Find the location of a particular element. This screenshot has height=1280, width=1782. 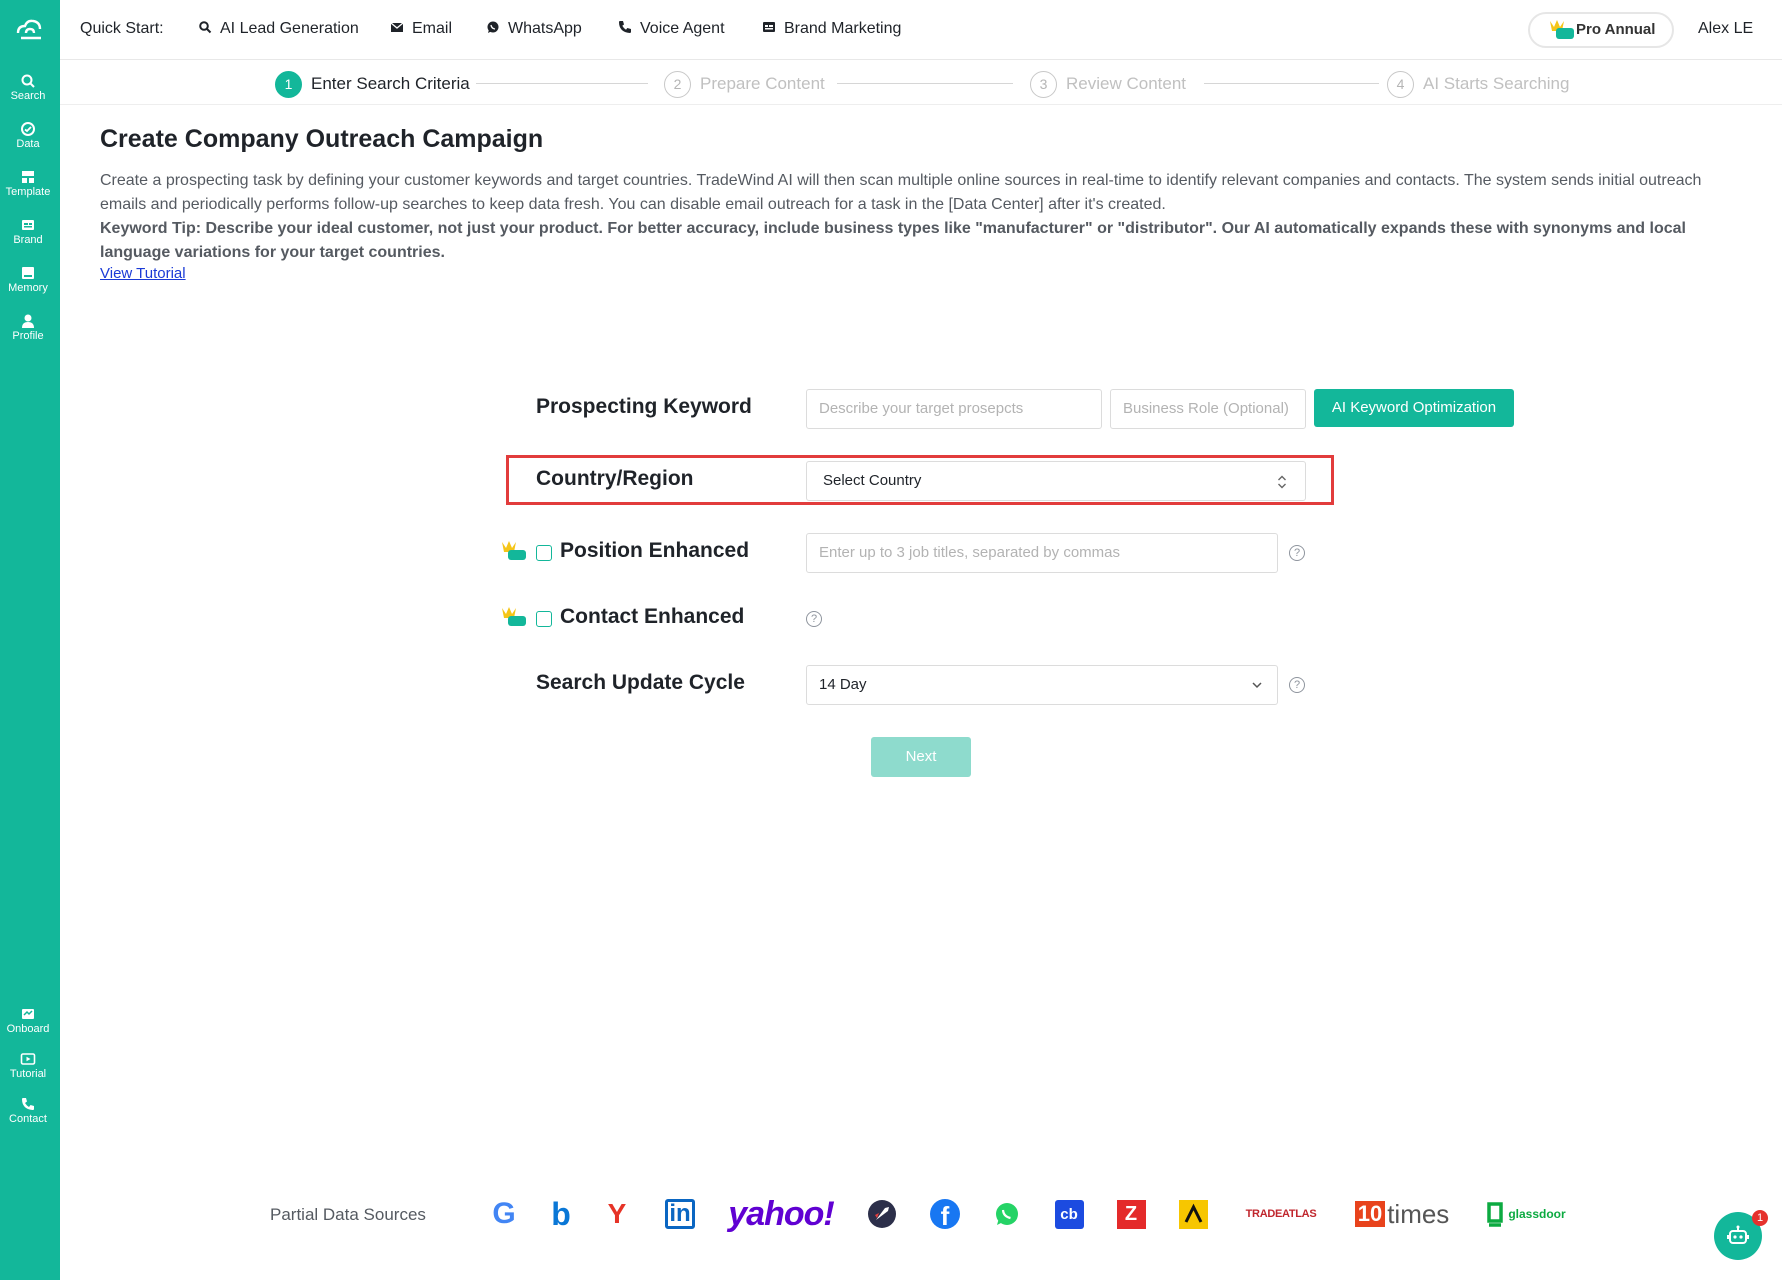

facebook-icon: f is located at coordinates (945, 1214).